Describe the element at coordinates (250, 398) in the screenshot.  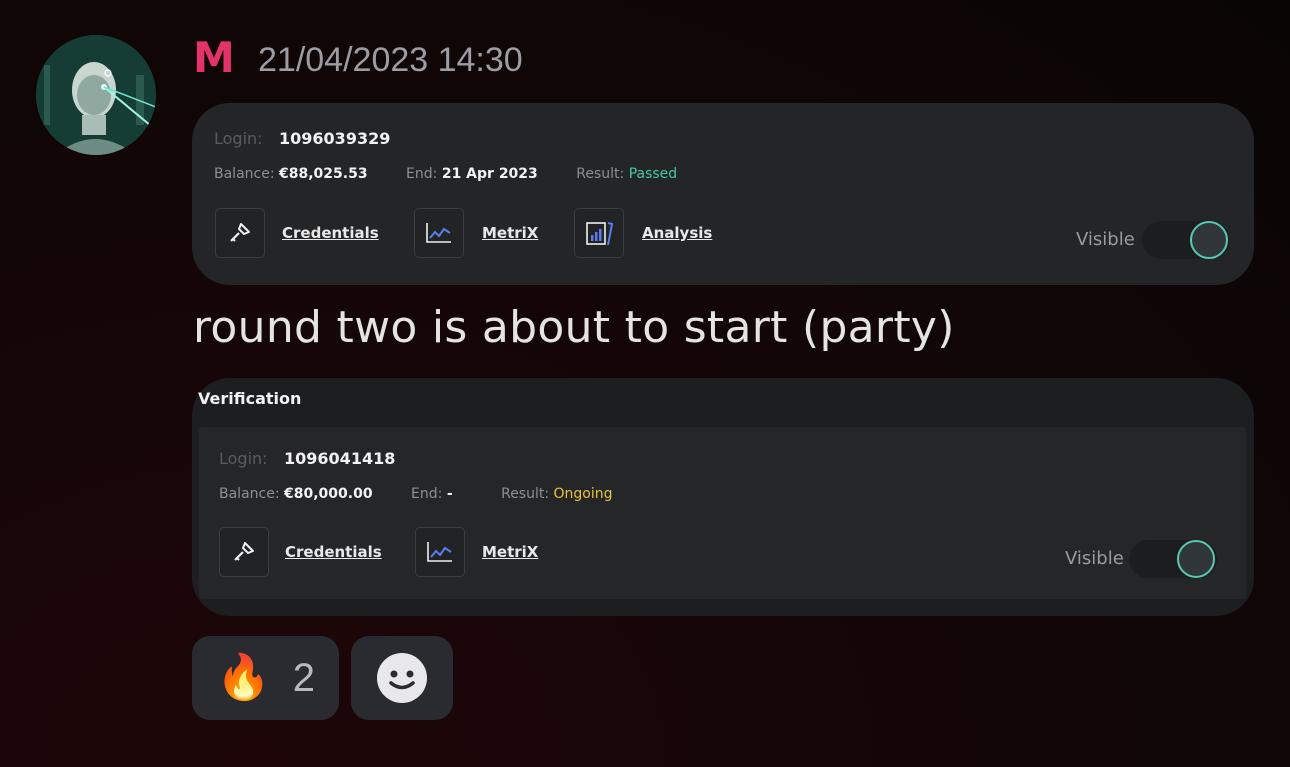
I see `card-title: Verification` at that location.